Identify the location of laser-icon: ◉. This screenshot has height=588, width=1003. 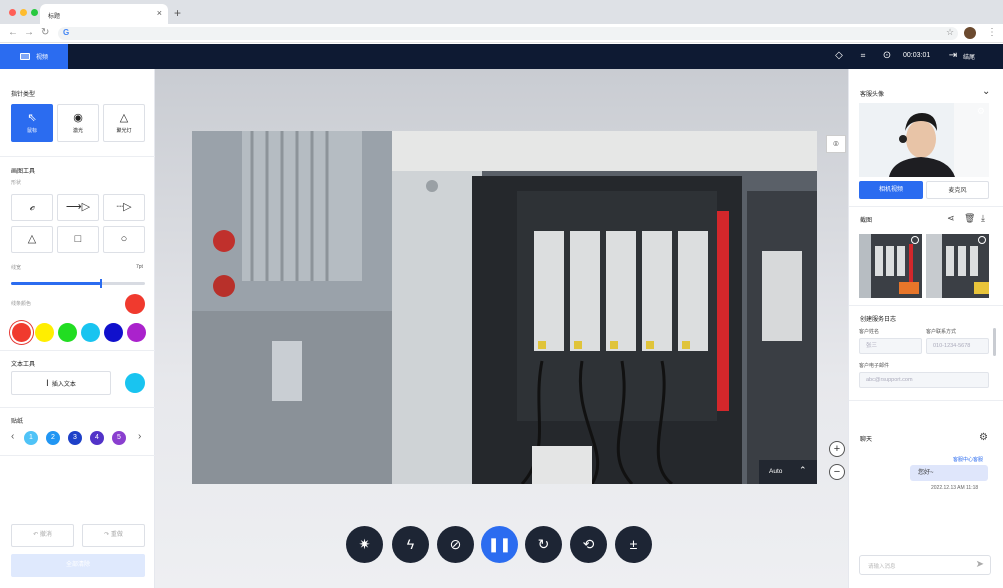
(78, 118).